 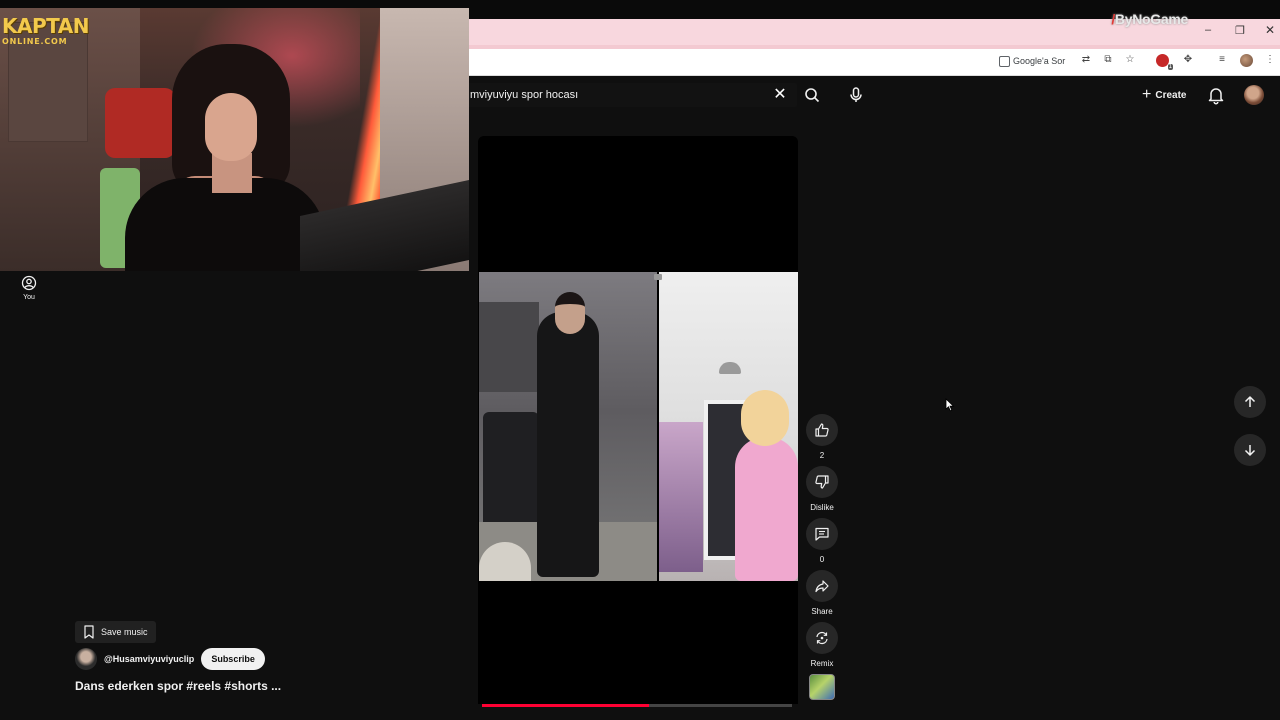 What do you see at coordinates (822, 638) in the screenshot?
I see `remix-icon` at bounding box center [822, 638].